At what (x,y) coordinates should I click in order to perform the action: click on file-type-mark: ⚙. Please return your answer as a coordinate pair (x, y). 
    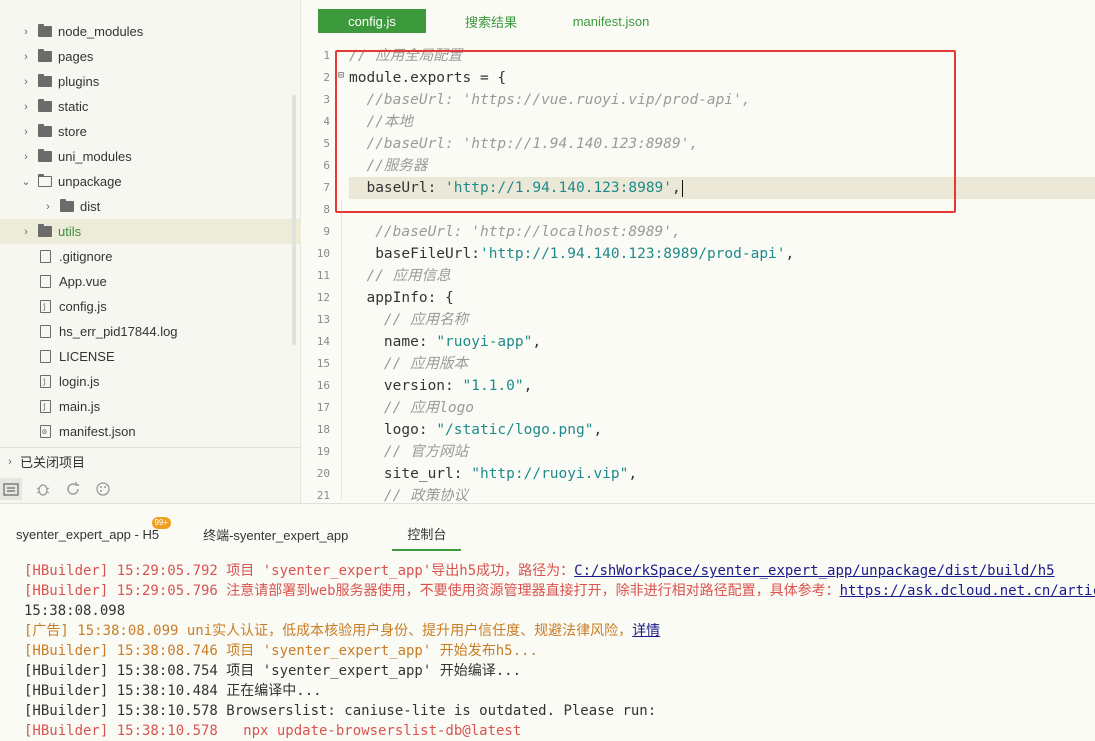
    Looking at the image, I should click on (44, 431).